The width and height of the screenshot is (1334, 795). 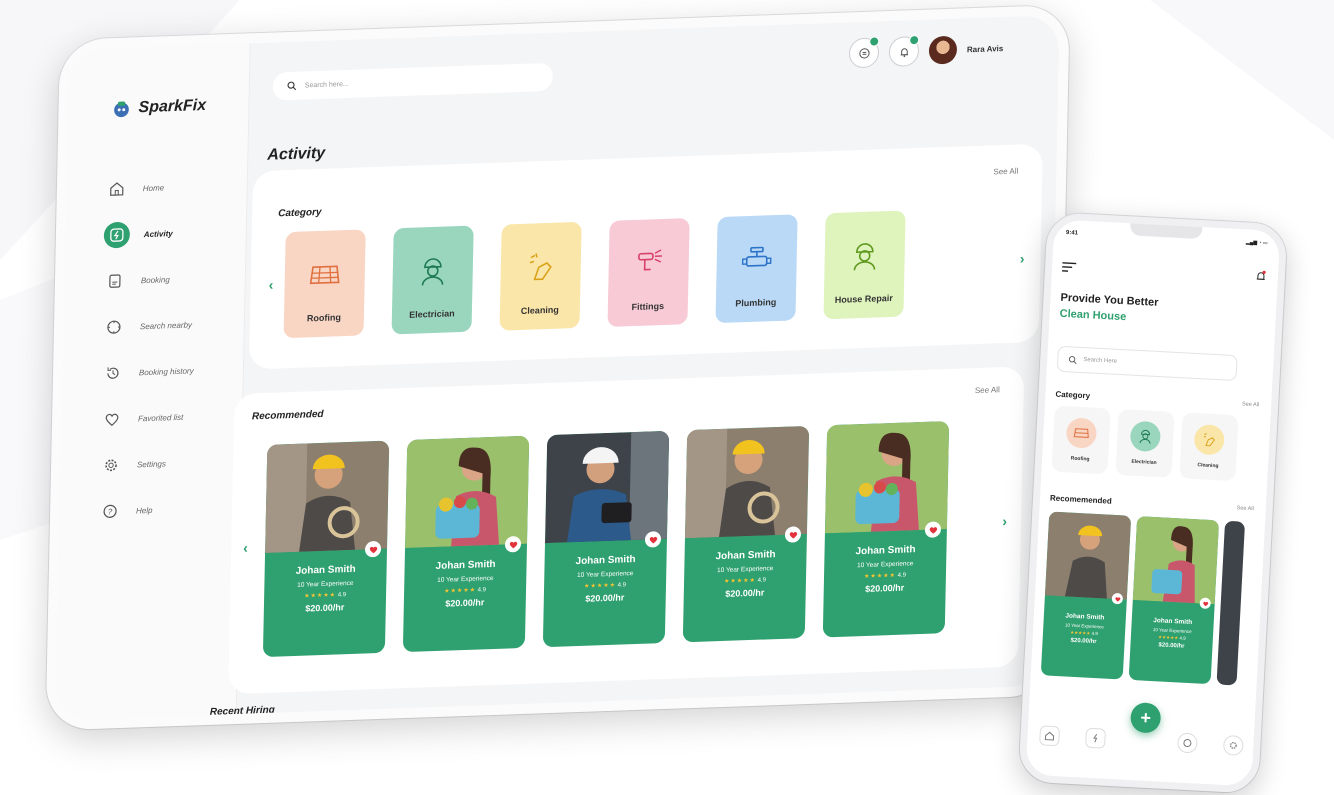 What do you see at coordinates (864, 257) in the screenshot?
I see `repair-worker-icon` at bounding box center [864, 257].